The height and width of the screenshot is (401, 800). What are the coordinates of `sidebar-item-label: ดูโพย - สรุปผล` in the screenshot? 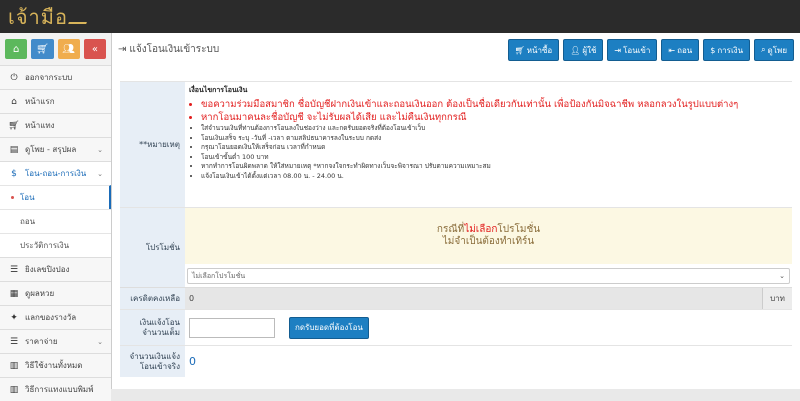 It's located at (51, 149).